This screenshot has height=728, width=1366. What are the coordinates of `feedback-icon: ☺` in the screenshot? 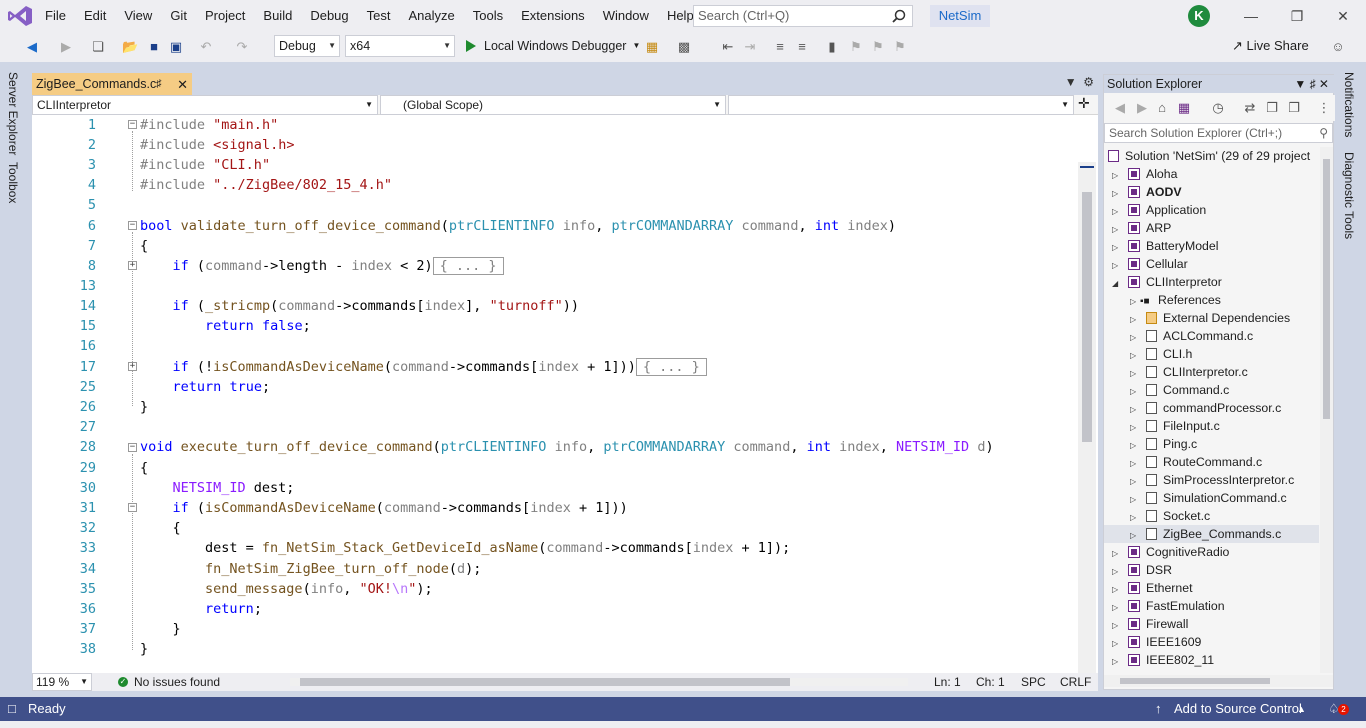 It's located at (1338, 47).